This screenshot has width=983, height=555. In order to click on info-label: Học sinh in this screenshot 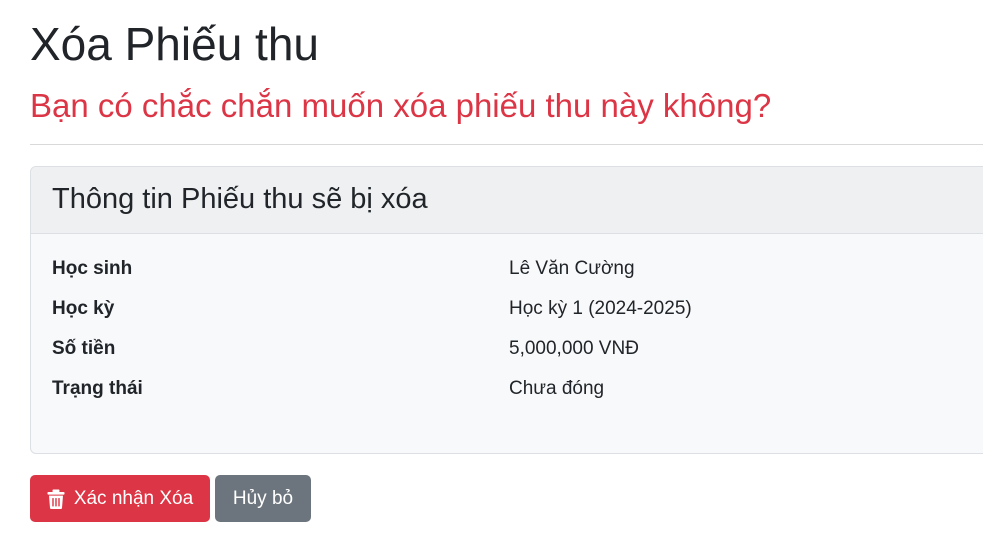, I will do `click(92, 268)`.